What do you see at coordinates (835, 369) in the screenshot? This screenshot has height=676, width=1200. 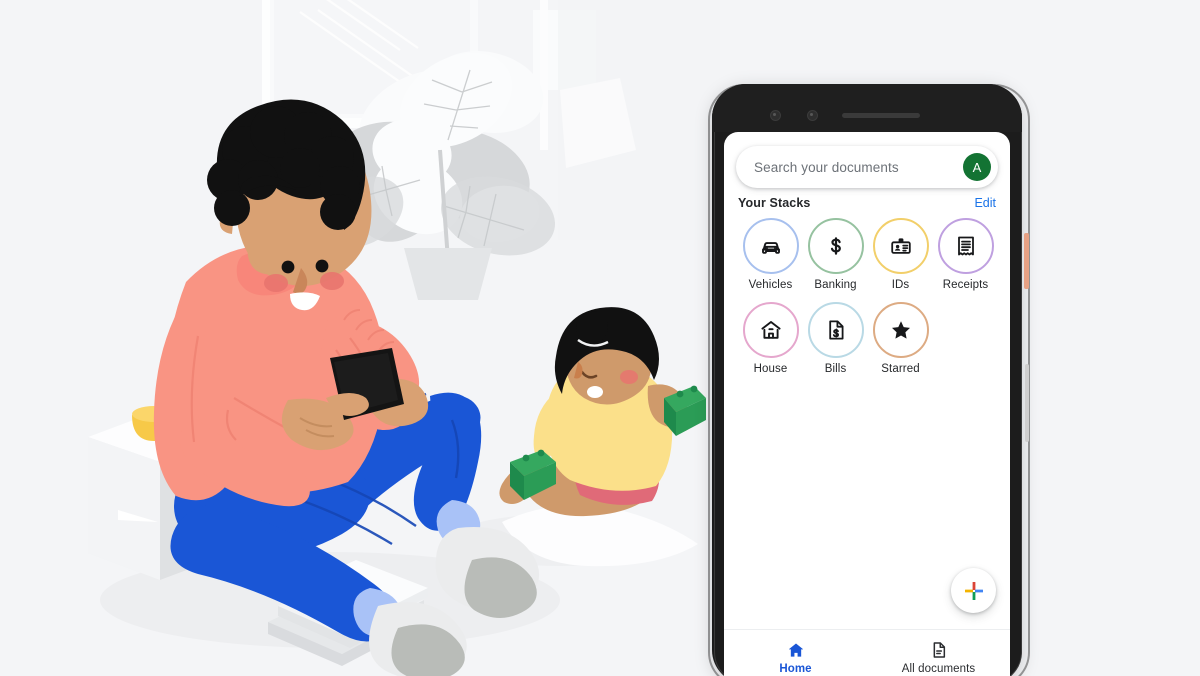 I see `stack-label: Bills` at bounding box center [835, 369].